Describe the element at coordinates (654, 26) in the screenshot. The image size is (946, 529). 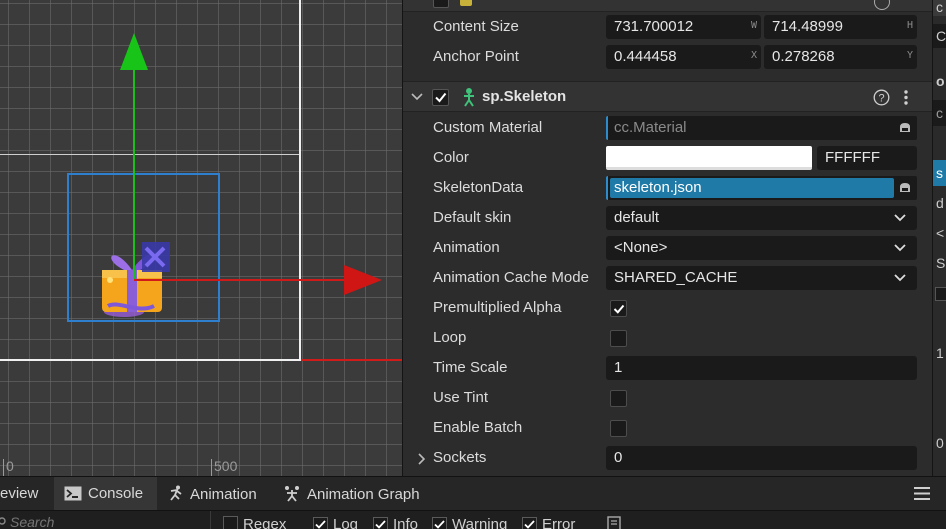
I see `content-size-width-value: 731.700012` at that location.